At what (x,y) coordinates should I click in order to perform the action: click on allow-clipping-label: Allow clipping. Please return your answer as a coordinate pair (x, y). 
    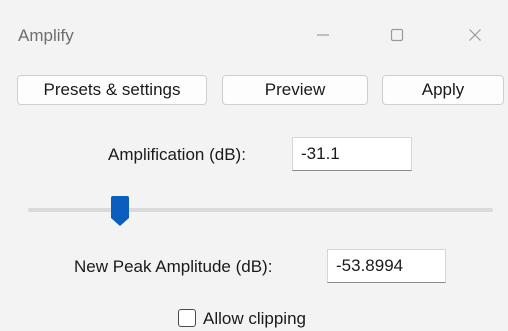
    Looking at the image, I should click on (254, 319).